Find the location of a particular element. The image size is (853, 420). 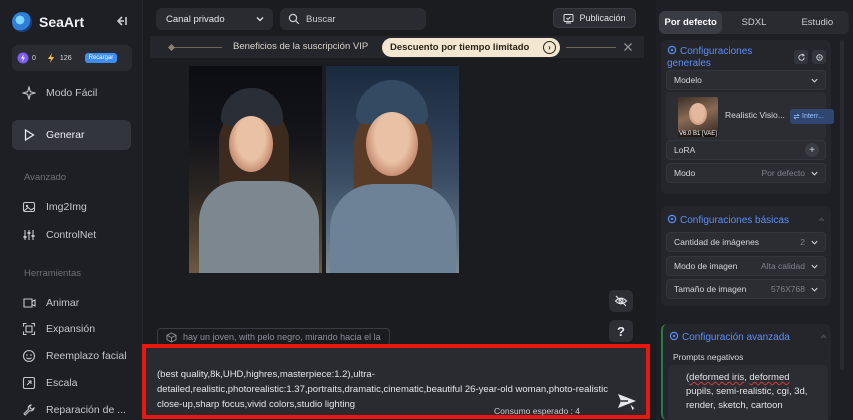

send-icon is located at coordinates (627, 401).